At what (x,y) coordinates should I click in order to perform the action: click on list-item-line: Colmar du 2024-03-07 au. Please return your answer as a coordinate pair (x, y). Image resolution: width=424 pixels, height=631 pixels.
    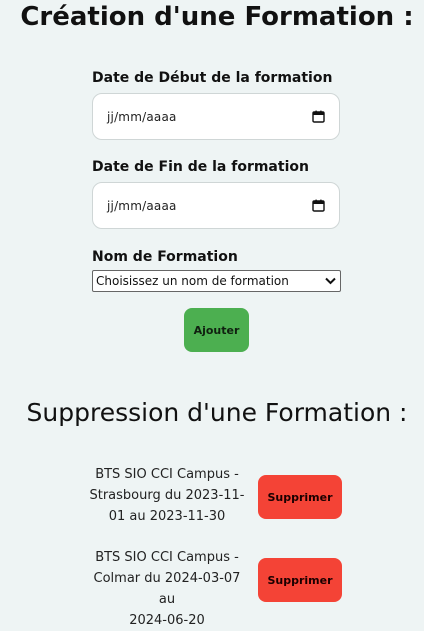
    Looking at the image, I should click on (167, 589).